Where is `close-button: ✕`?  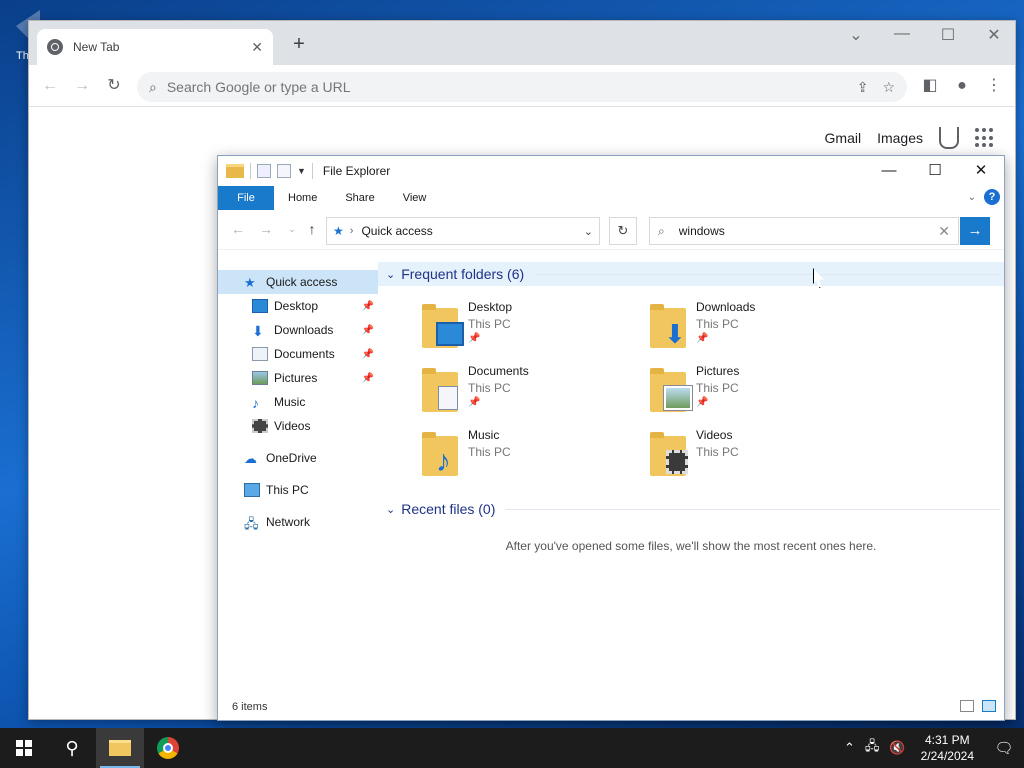
close-button: ✕ is located at coordinates (994, 35).